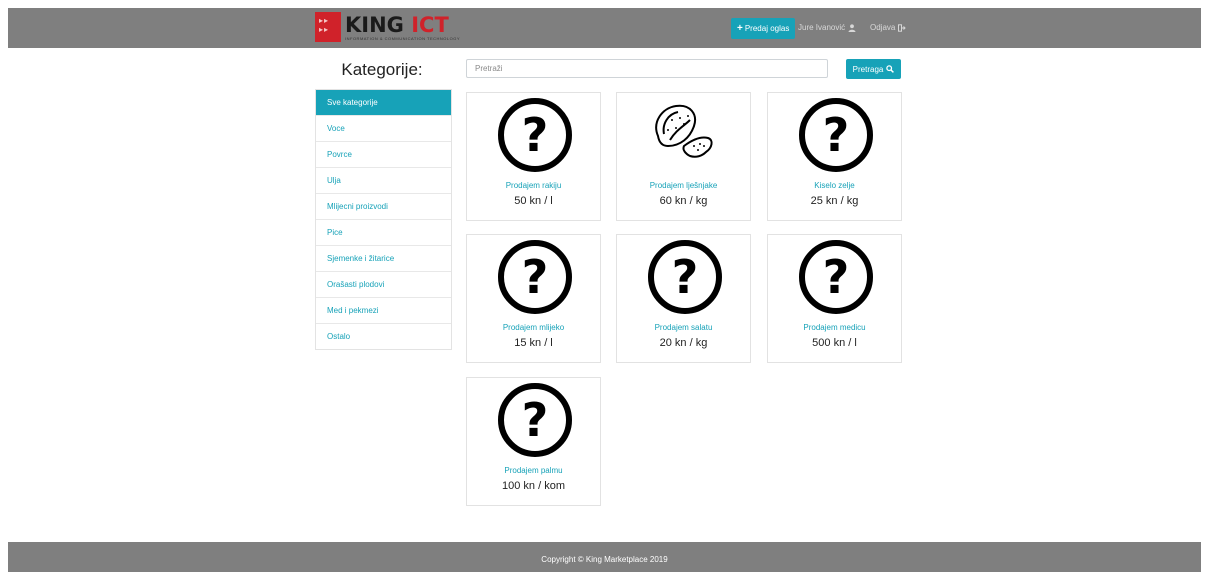 The width and height of the screenshot is (1209, 578). Describe the element at coordinates (533, 185) in the screenshot. I see `listing-title: Prodajem rakiju` at that location.